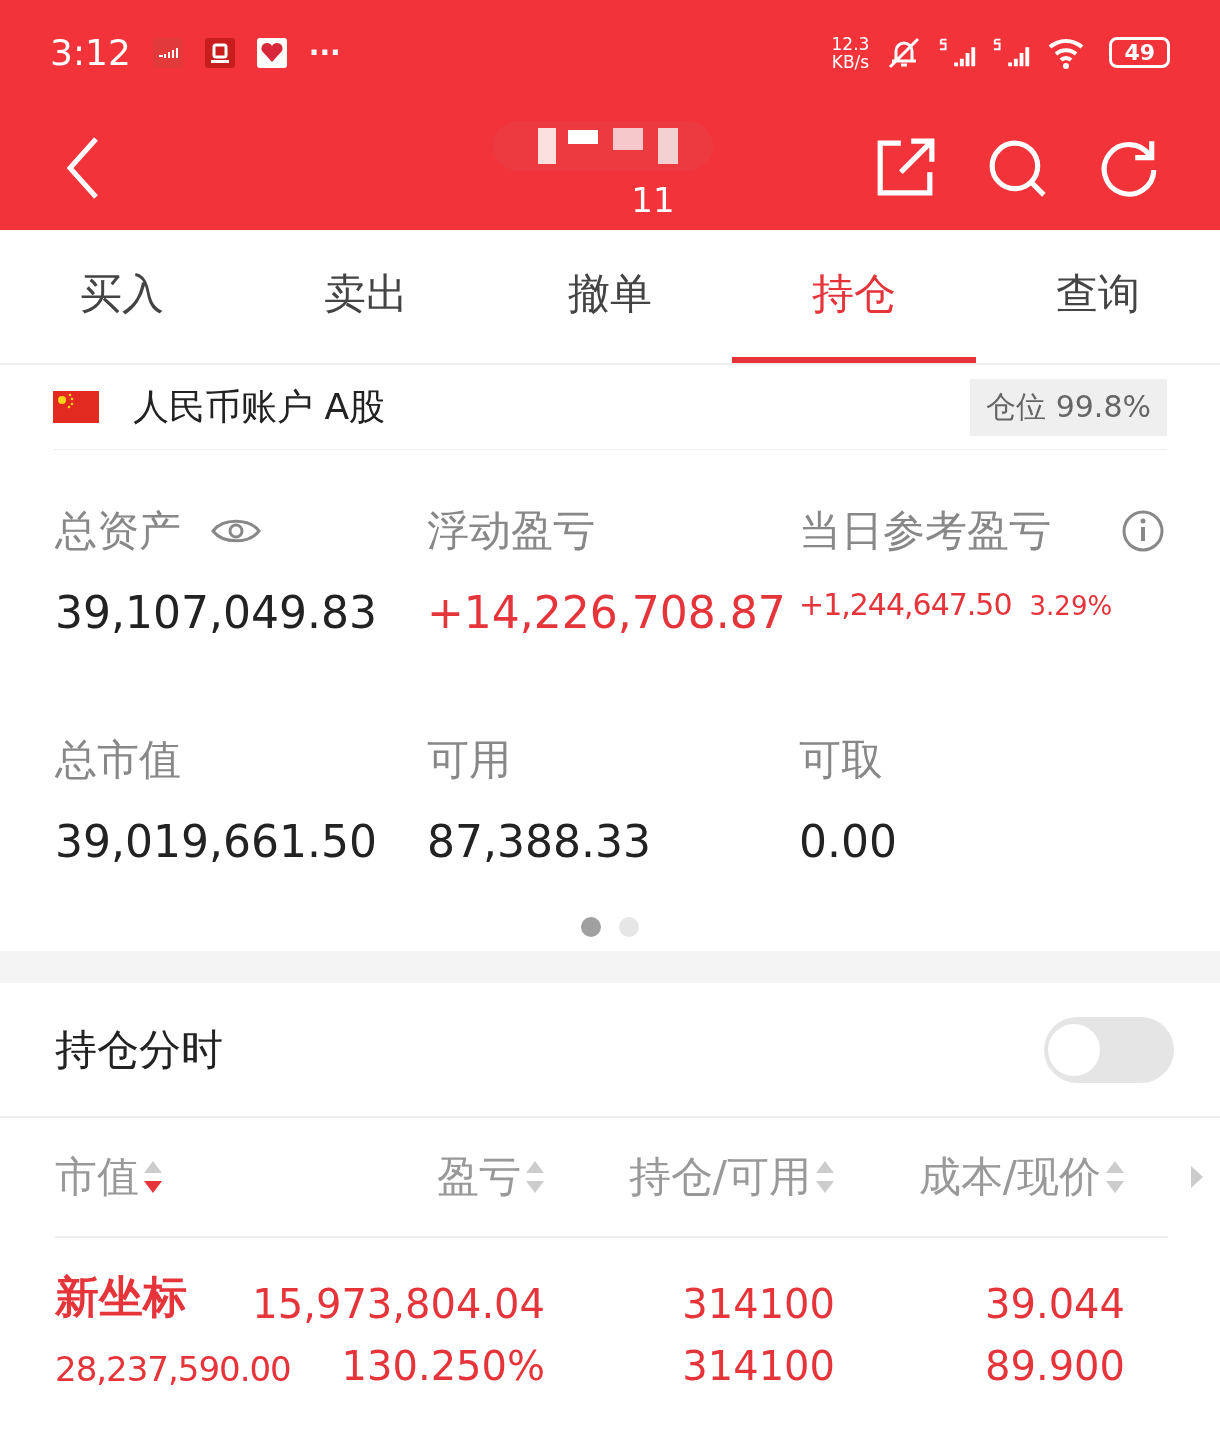 The image size is (1220, 1450). Describe the element at coordinates (398, 1304) in the screenshot. I see `table-cell: 15,973,804.04` at that location.